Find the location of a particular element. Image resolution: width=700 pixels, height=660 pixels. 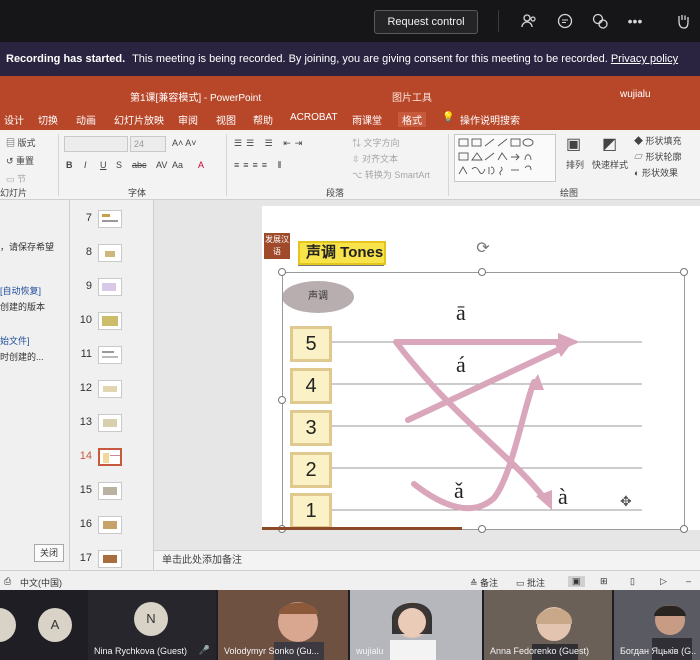

tell-me-search: 操作说明搜索 is located at coordinates (490, 119).